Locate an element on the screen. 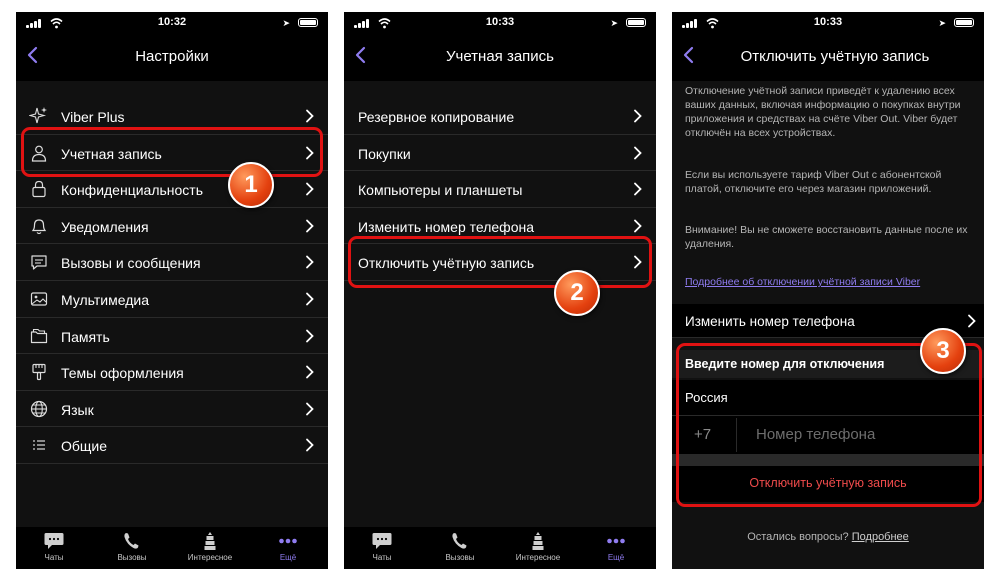 The image size is (1000, 585). account-item-backup: Резервное копирование is located at coordinates (500, 116).